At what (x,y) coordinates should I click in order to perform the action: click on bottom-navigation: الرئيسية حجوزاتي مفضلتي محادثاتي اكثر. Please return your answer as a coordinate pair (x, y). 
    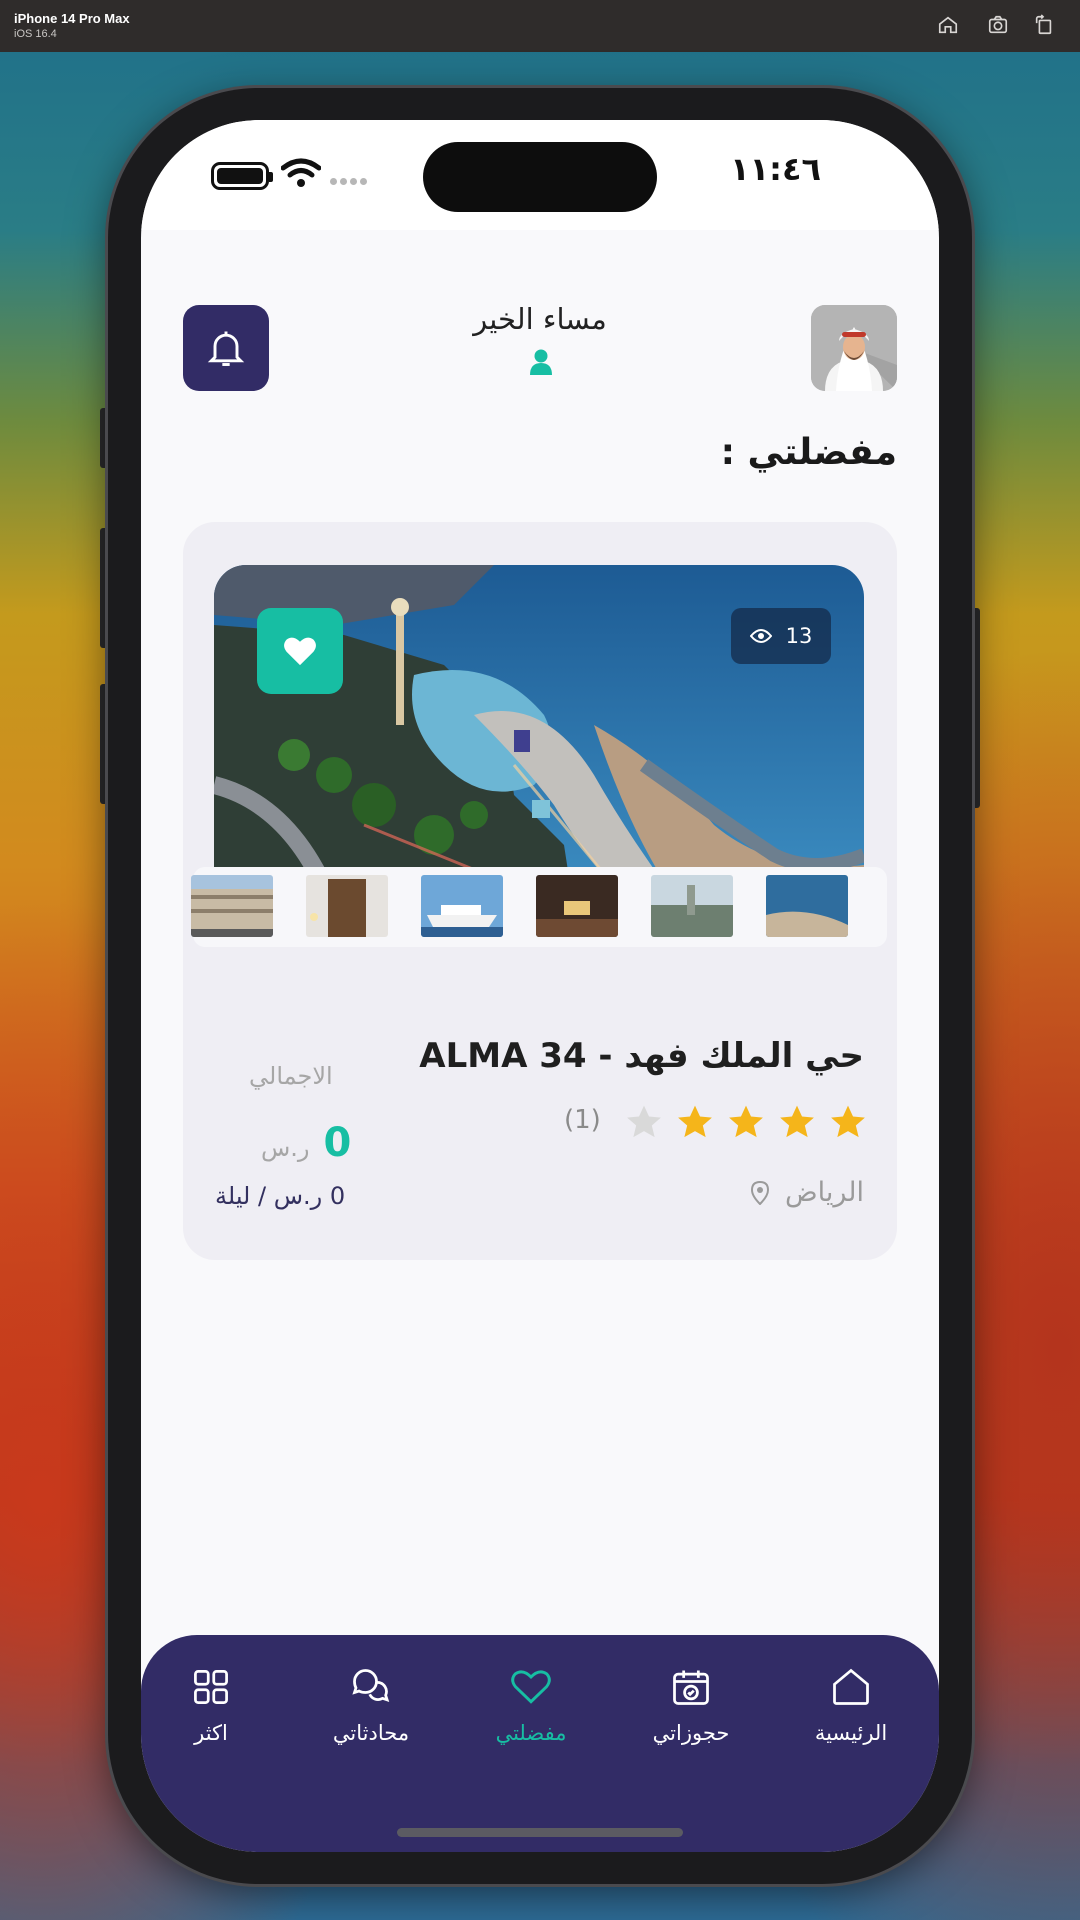
    Looking at the image, I should click on (540, 1743).